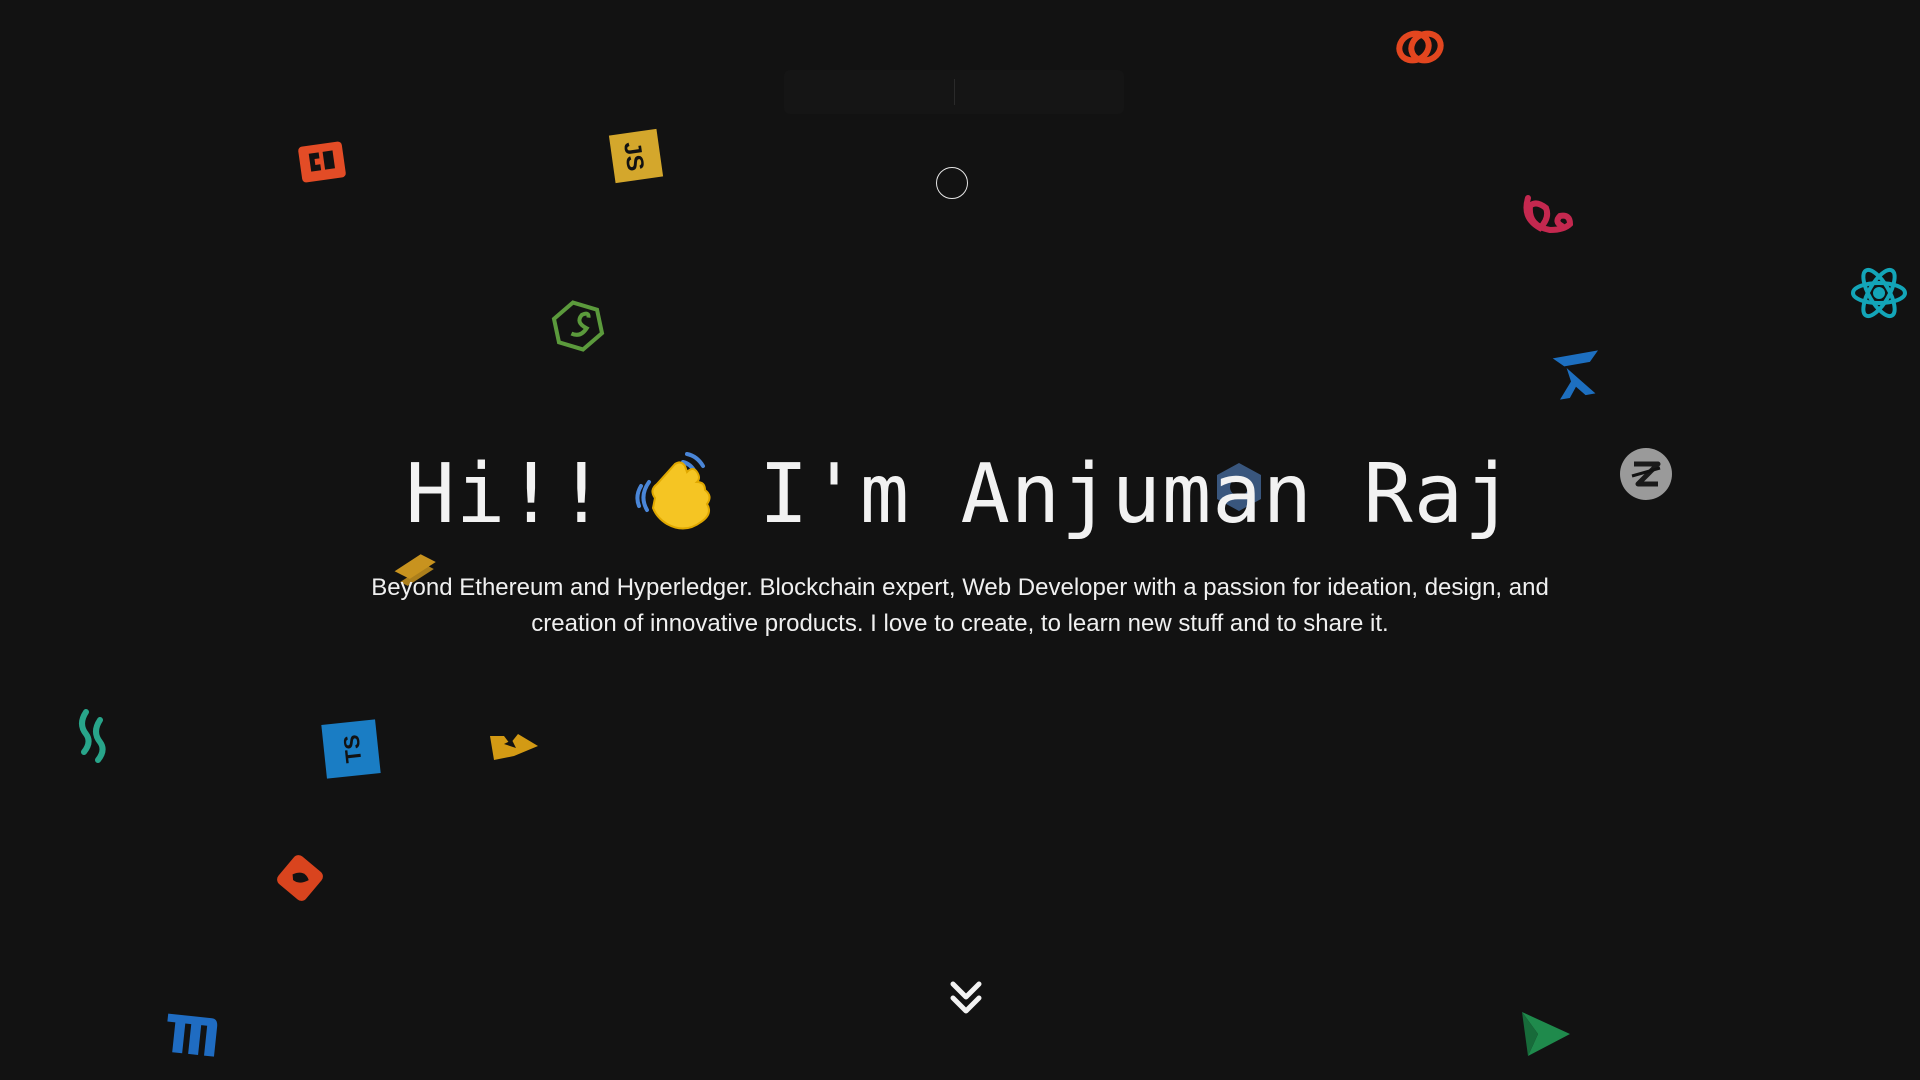 This screenshot has width=1920, height=1080. Describe the element at coordinates (95, 736) in the screenshot. I see `heroku-icon` at that location.